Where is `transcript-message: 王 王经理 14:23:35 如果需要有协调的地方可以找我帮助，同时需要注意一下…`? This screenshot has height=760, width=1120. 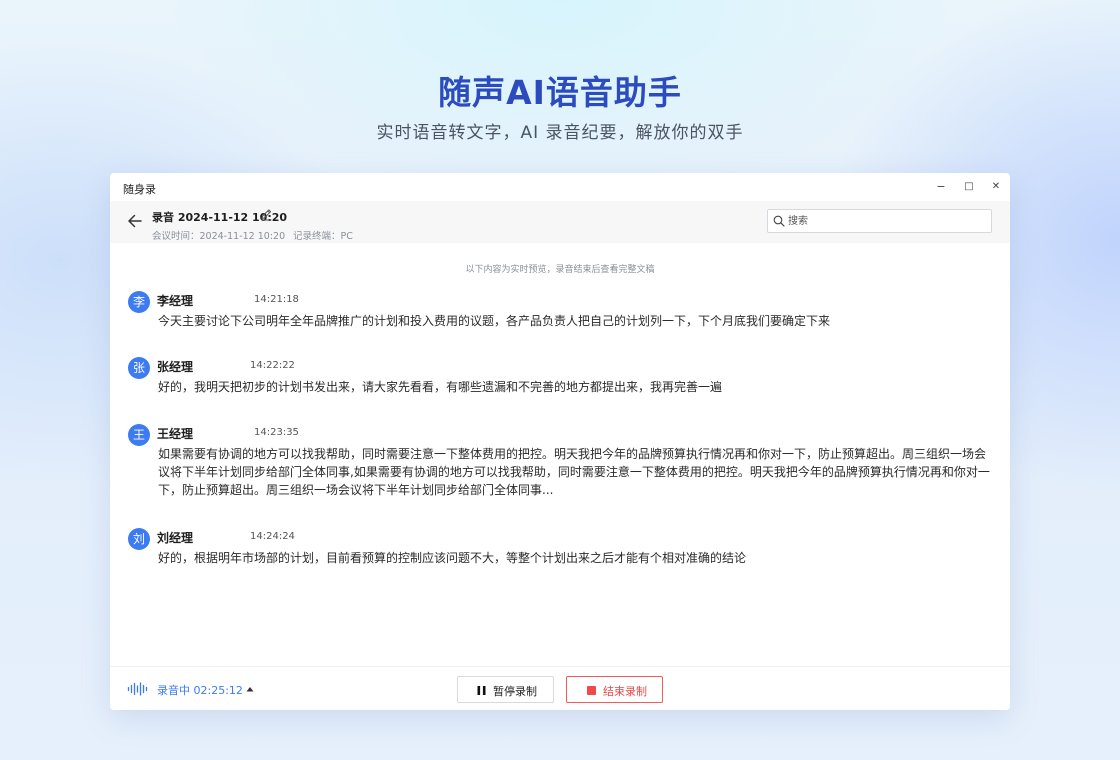 transcript-message: 王 王经理 14:23:35 如果需要有协调的地方可以找我帮助，同时需要注意一下… is located at coordinates (563, 462).